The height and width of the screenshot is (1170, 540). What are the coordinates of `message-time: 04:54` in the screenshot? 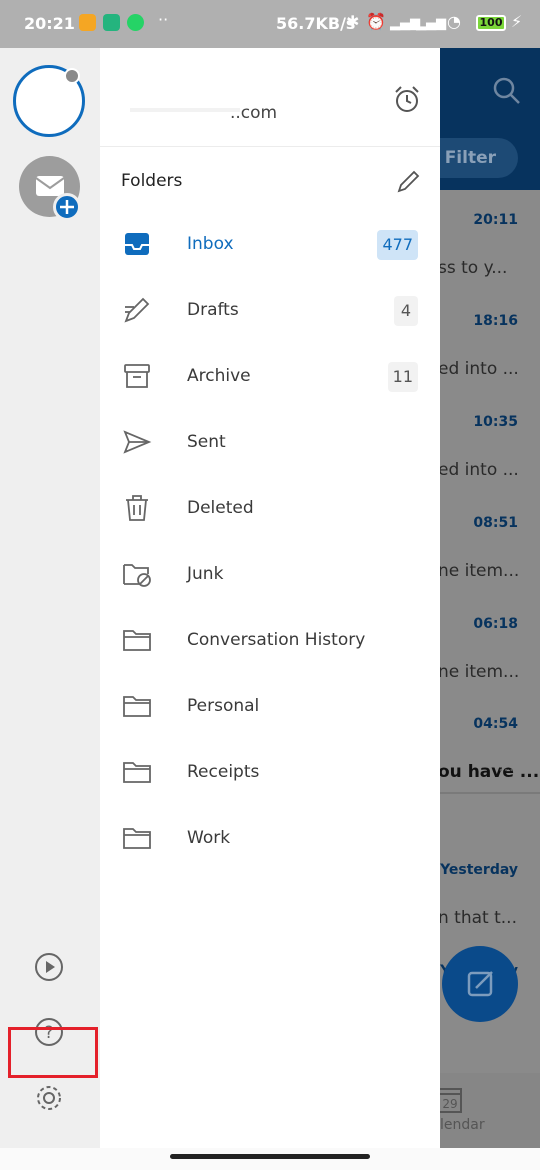 It's located at (495, 724).